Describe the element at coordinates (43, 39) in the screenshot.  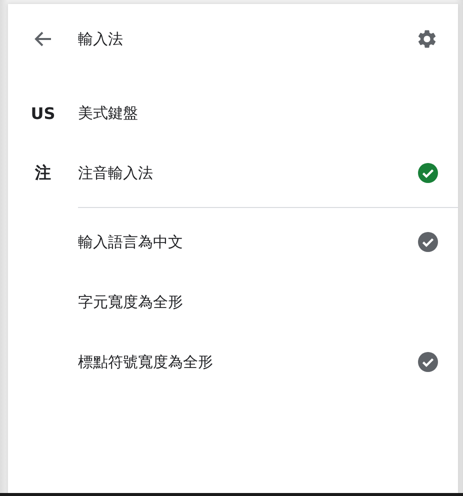
I see `back-arrow-icon` at that location.